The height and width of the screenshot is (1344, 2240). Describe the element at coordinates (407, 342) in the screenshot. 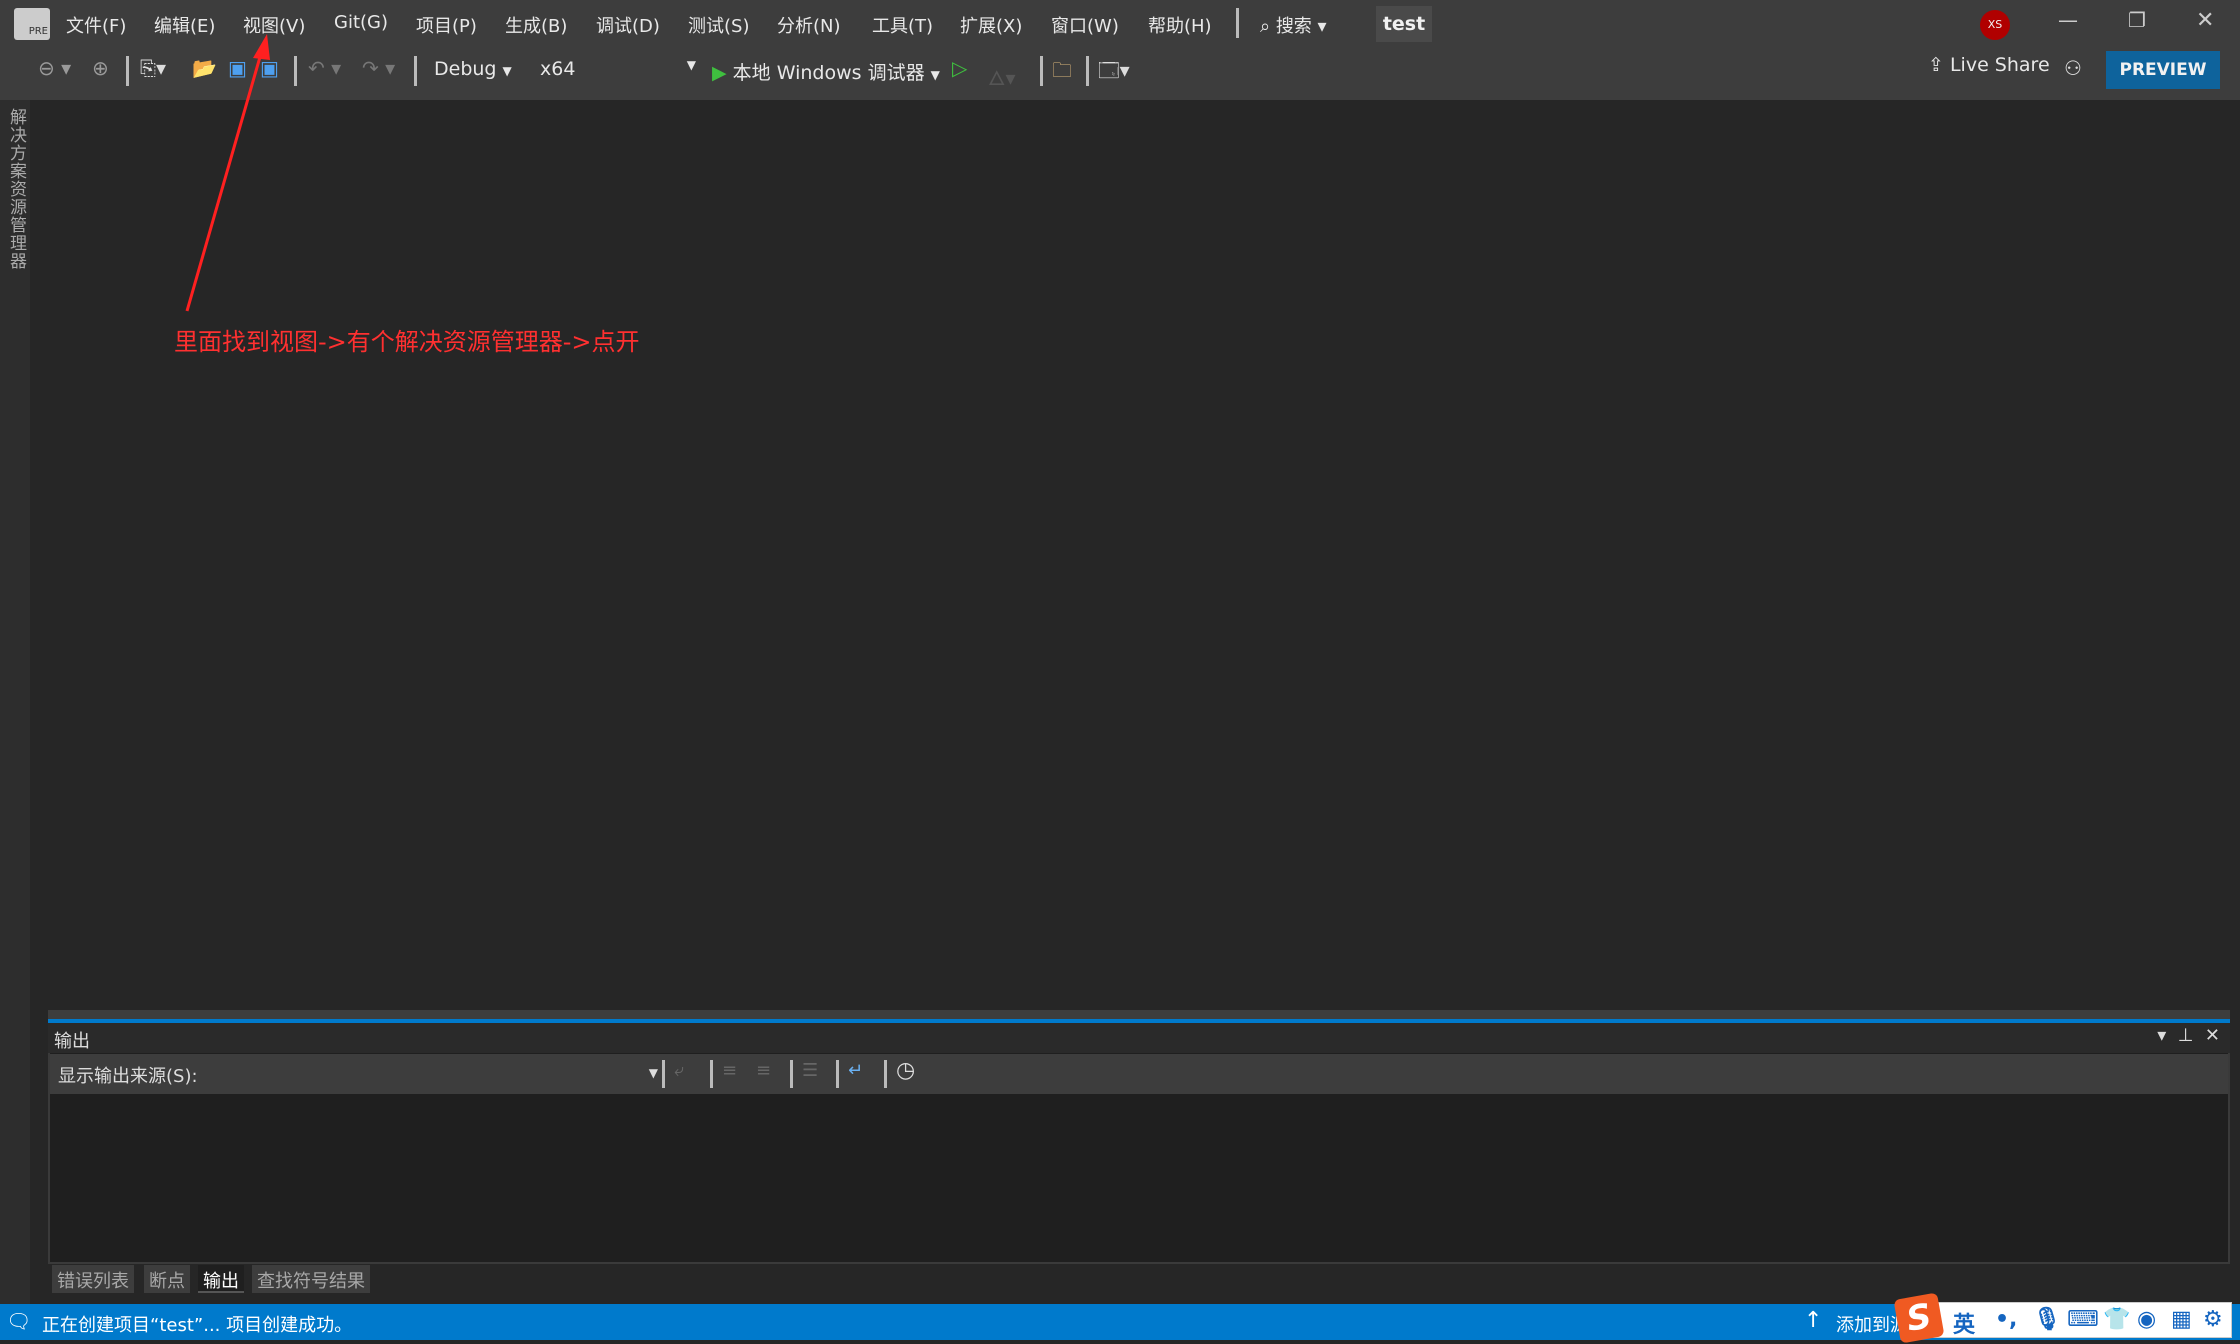

I see `annotation-text: 里面找到视图->有个解决资源管理器->点开` at that location.